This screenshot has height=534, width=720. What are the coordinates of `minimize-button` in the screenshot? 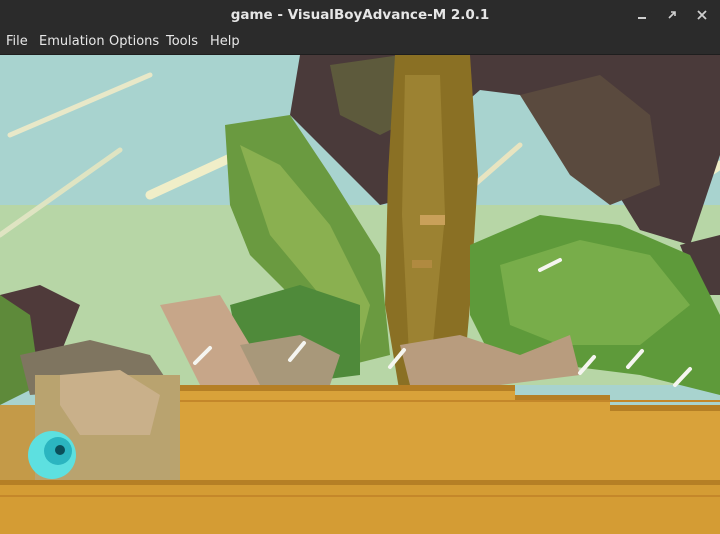 It's located at (642, 15).